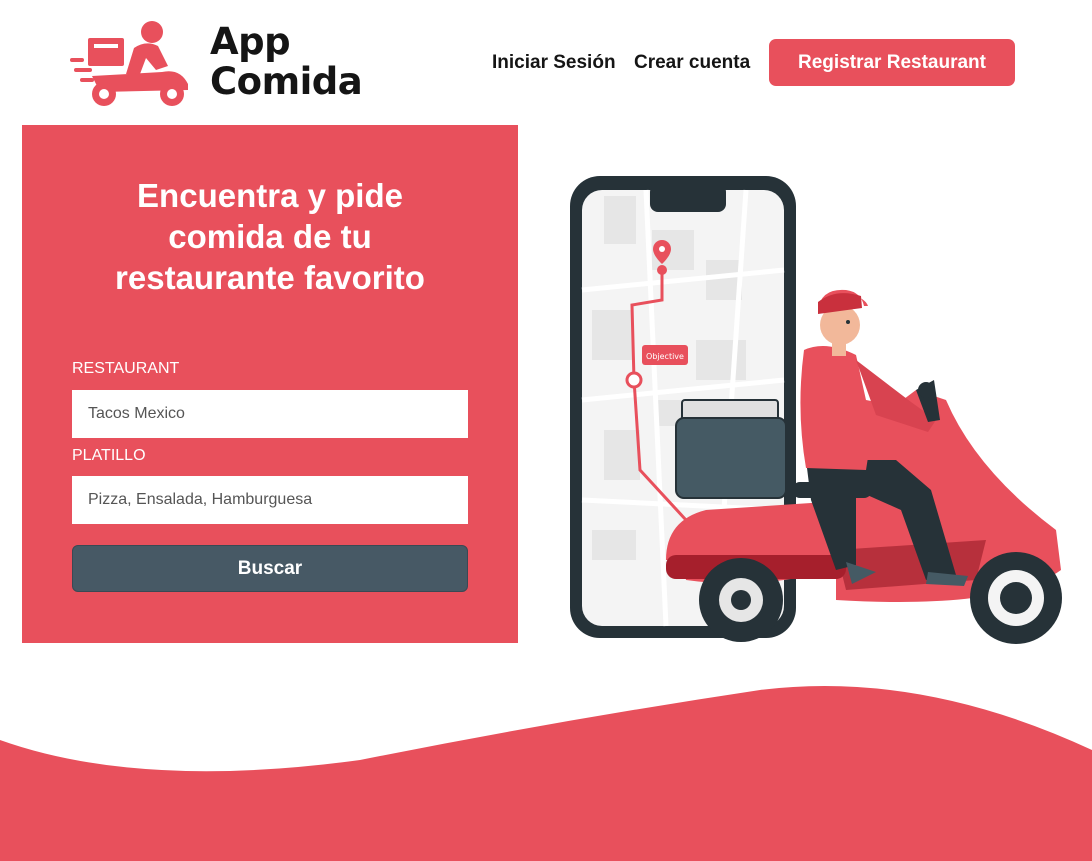  Describe the element at coordinates (270, 568) in the screenshot. I see `search-button: Buscar` at that location.